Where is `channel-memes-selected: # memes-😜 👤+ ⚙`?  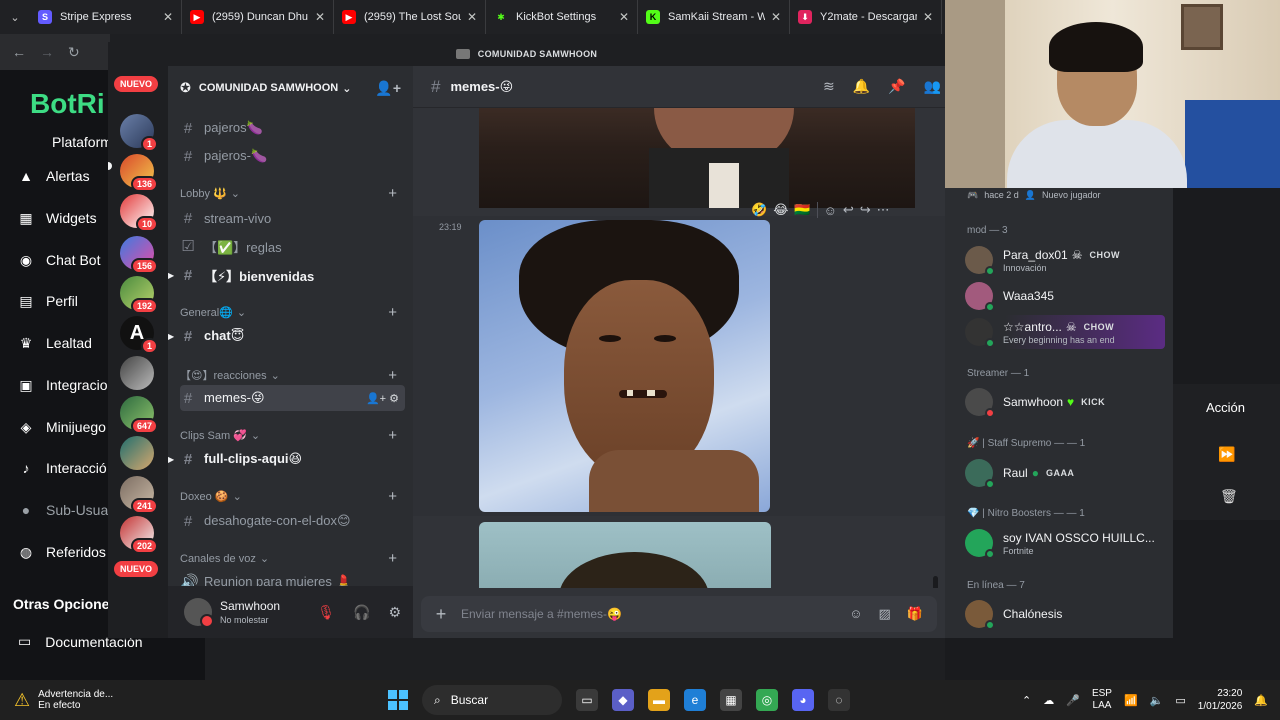
channel-memes-selected: # memes-😜 👤+ ⚙ is located at coordinates (292, 398).